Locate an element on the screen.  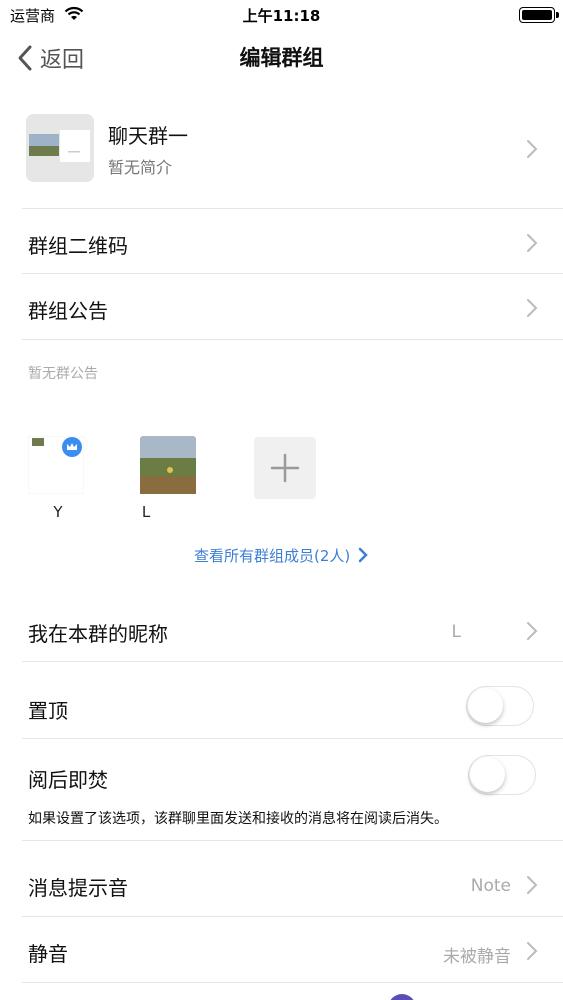
mute-value: 未被静音 is located at coordinates (477, 957).